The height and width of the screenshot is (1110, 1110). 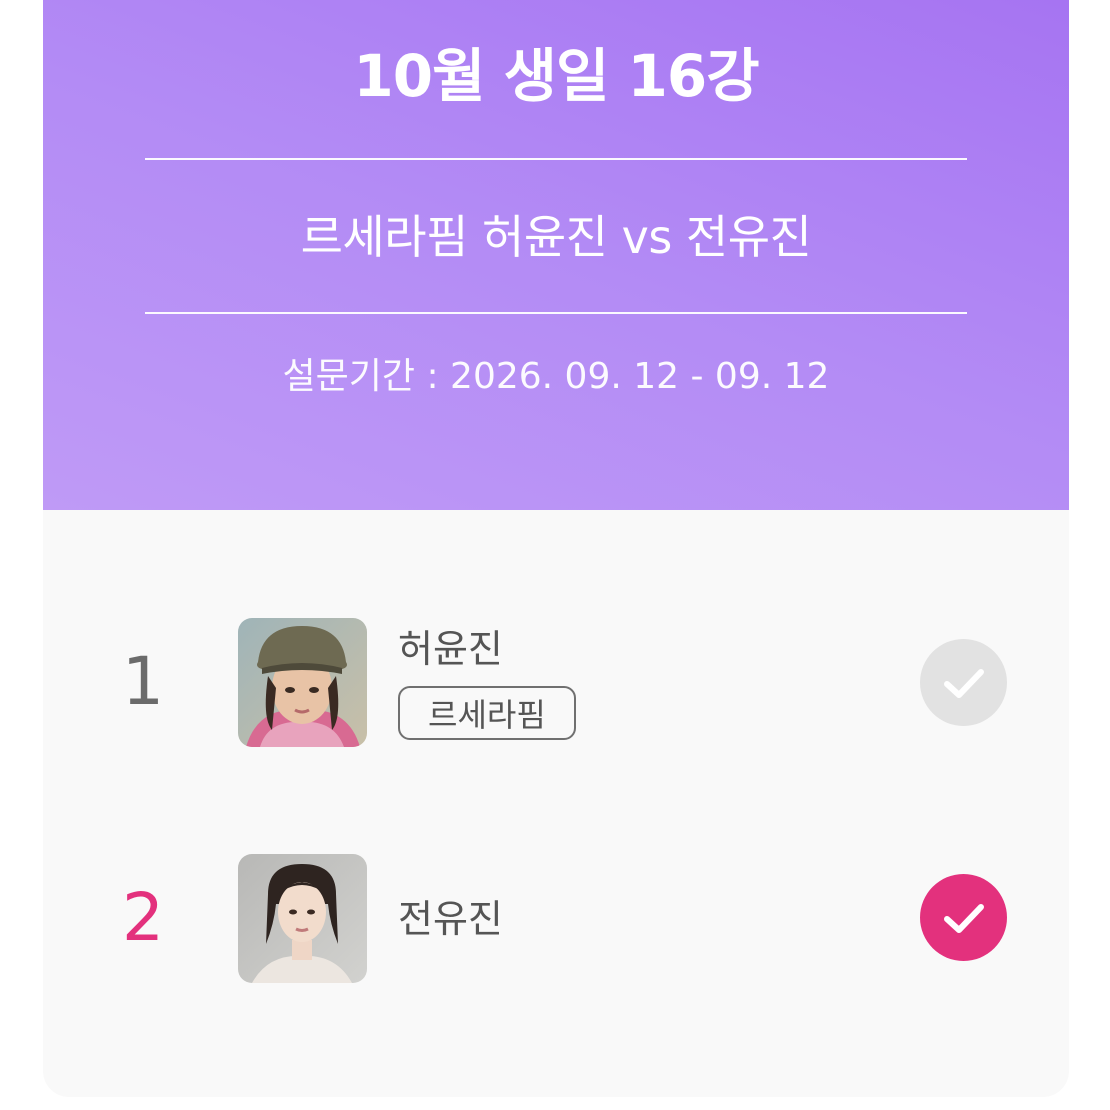 What do you see at coordinates (450, 919) in the screenshot?
I see `candidate-name: 전유진` at bounding box center [450, 919].